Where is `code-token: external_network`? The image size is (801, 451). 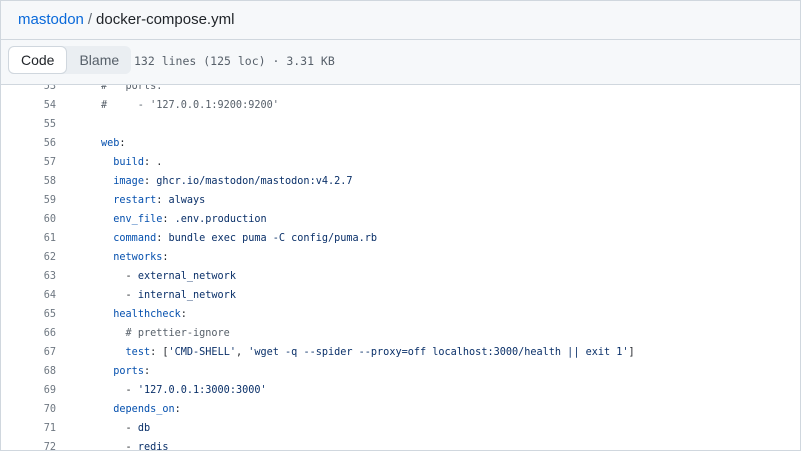 code-token: external_network is located at coordinates (186, 276).